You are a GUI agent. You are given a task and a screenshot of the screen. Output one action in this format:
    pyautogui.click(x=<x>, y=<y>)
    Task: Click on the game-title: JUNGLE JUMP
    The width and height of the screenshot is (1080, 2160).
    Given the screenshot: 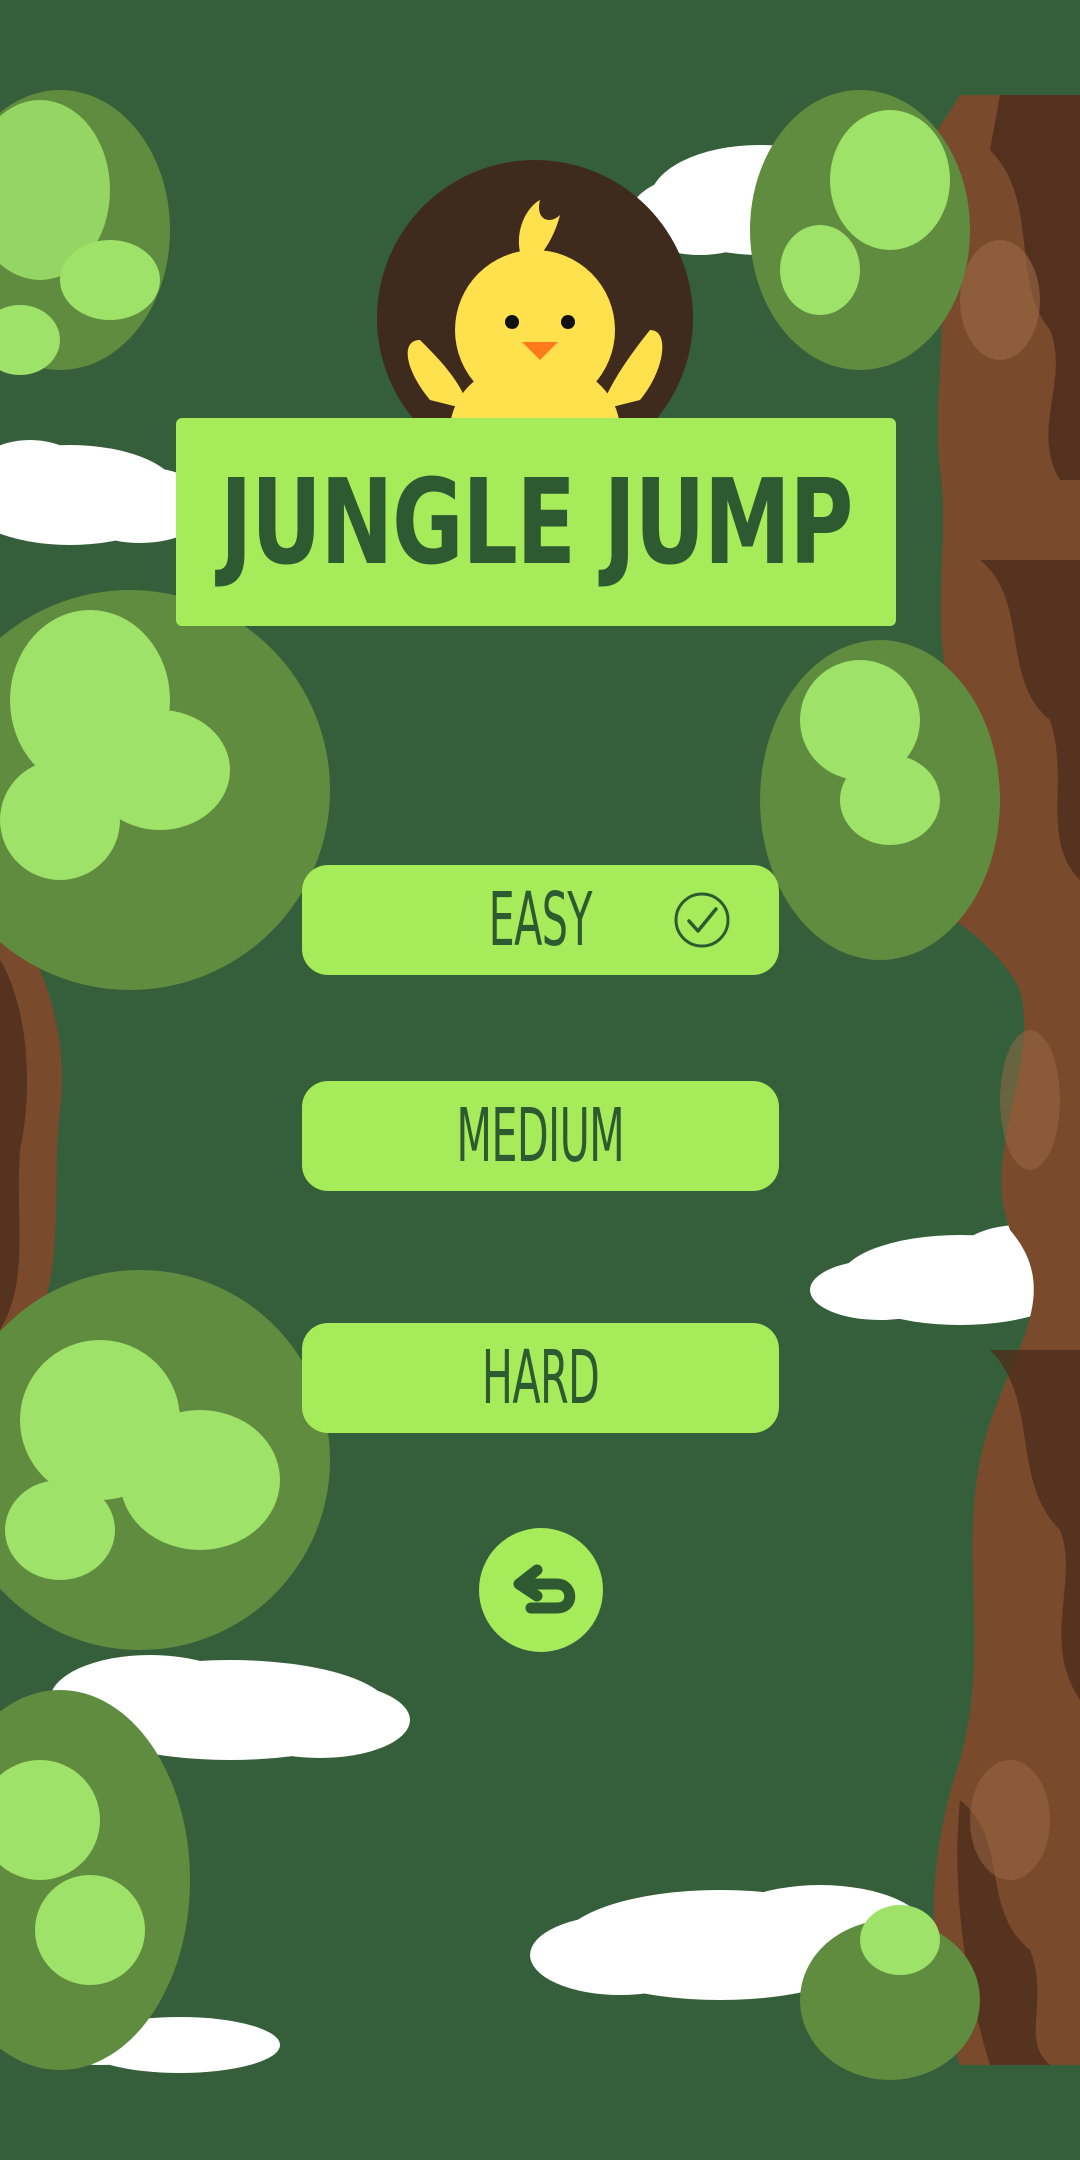 What is the action you would take?
    pyautogui.click(x=536, y=522)
    